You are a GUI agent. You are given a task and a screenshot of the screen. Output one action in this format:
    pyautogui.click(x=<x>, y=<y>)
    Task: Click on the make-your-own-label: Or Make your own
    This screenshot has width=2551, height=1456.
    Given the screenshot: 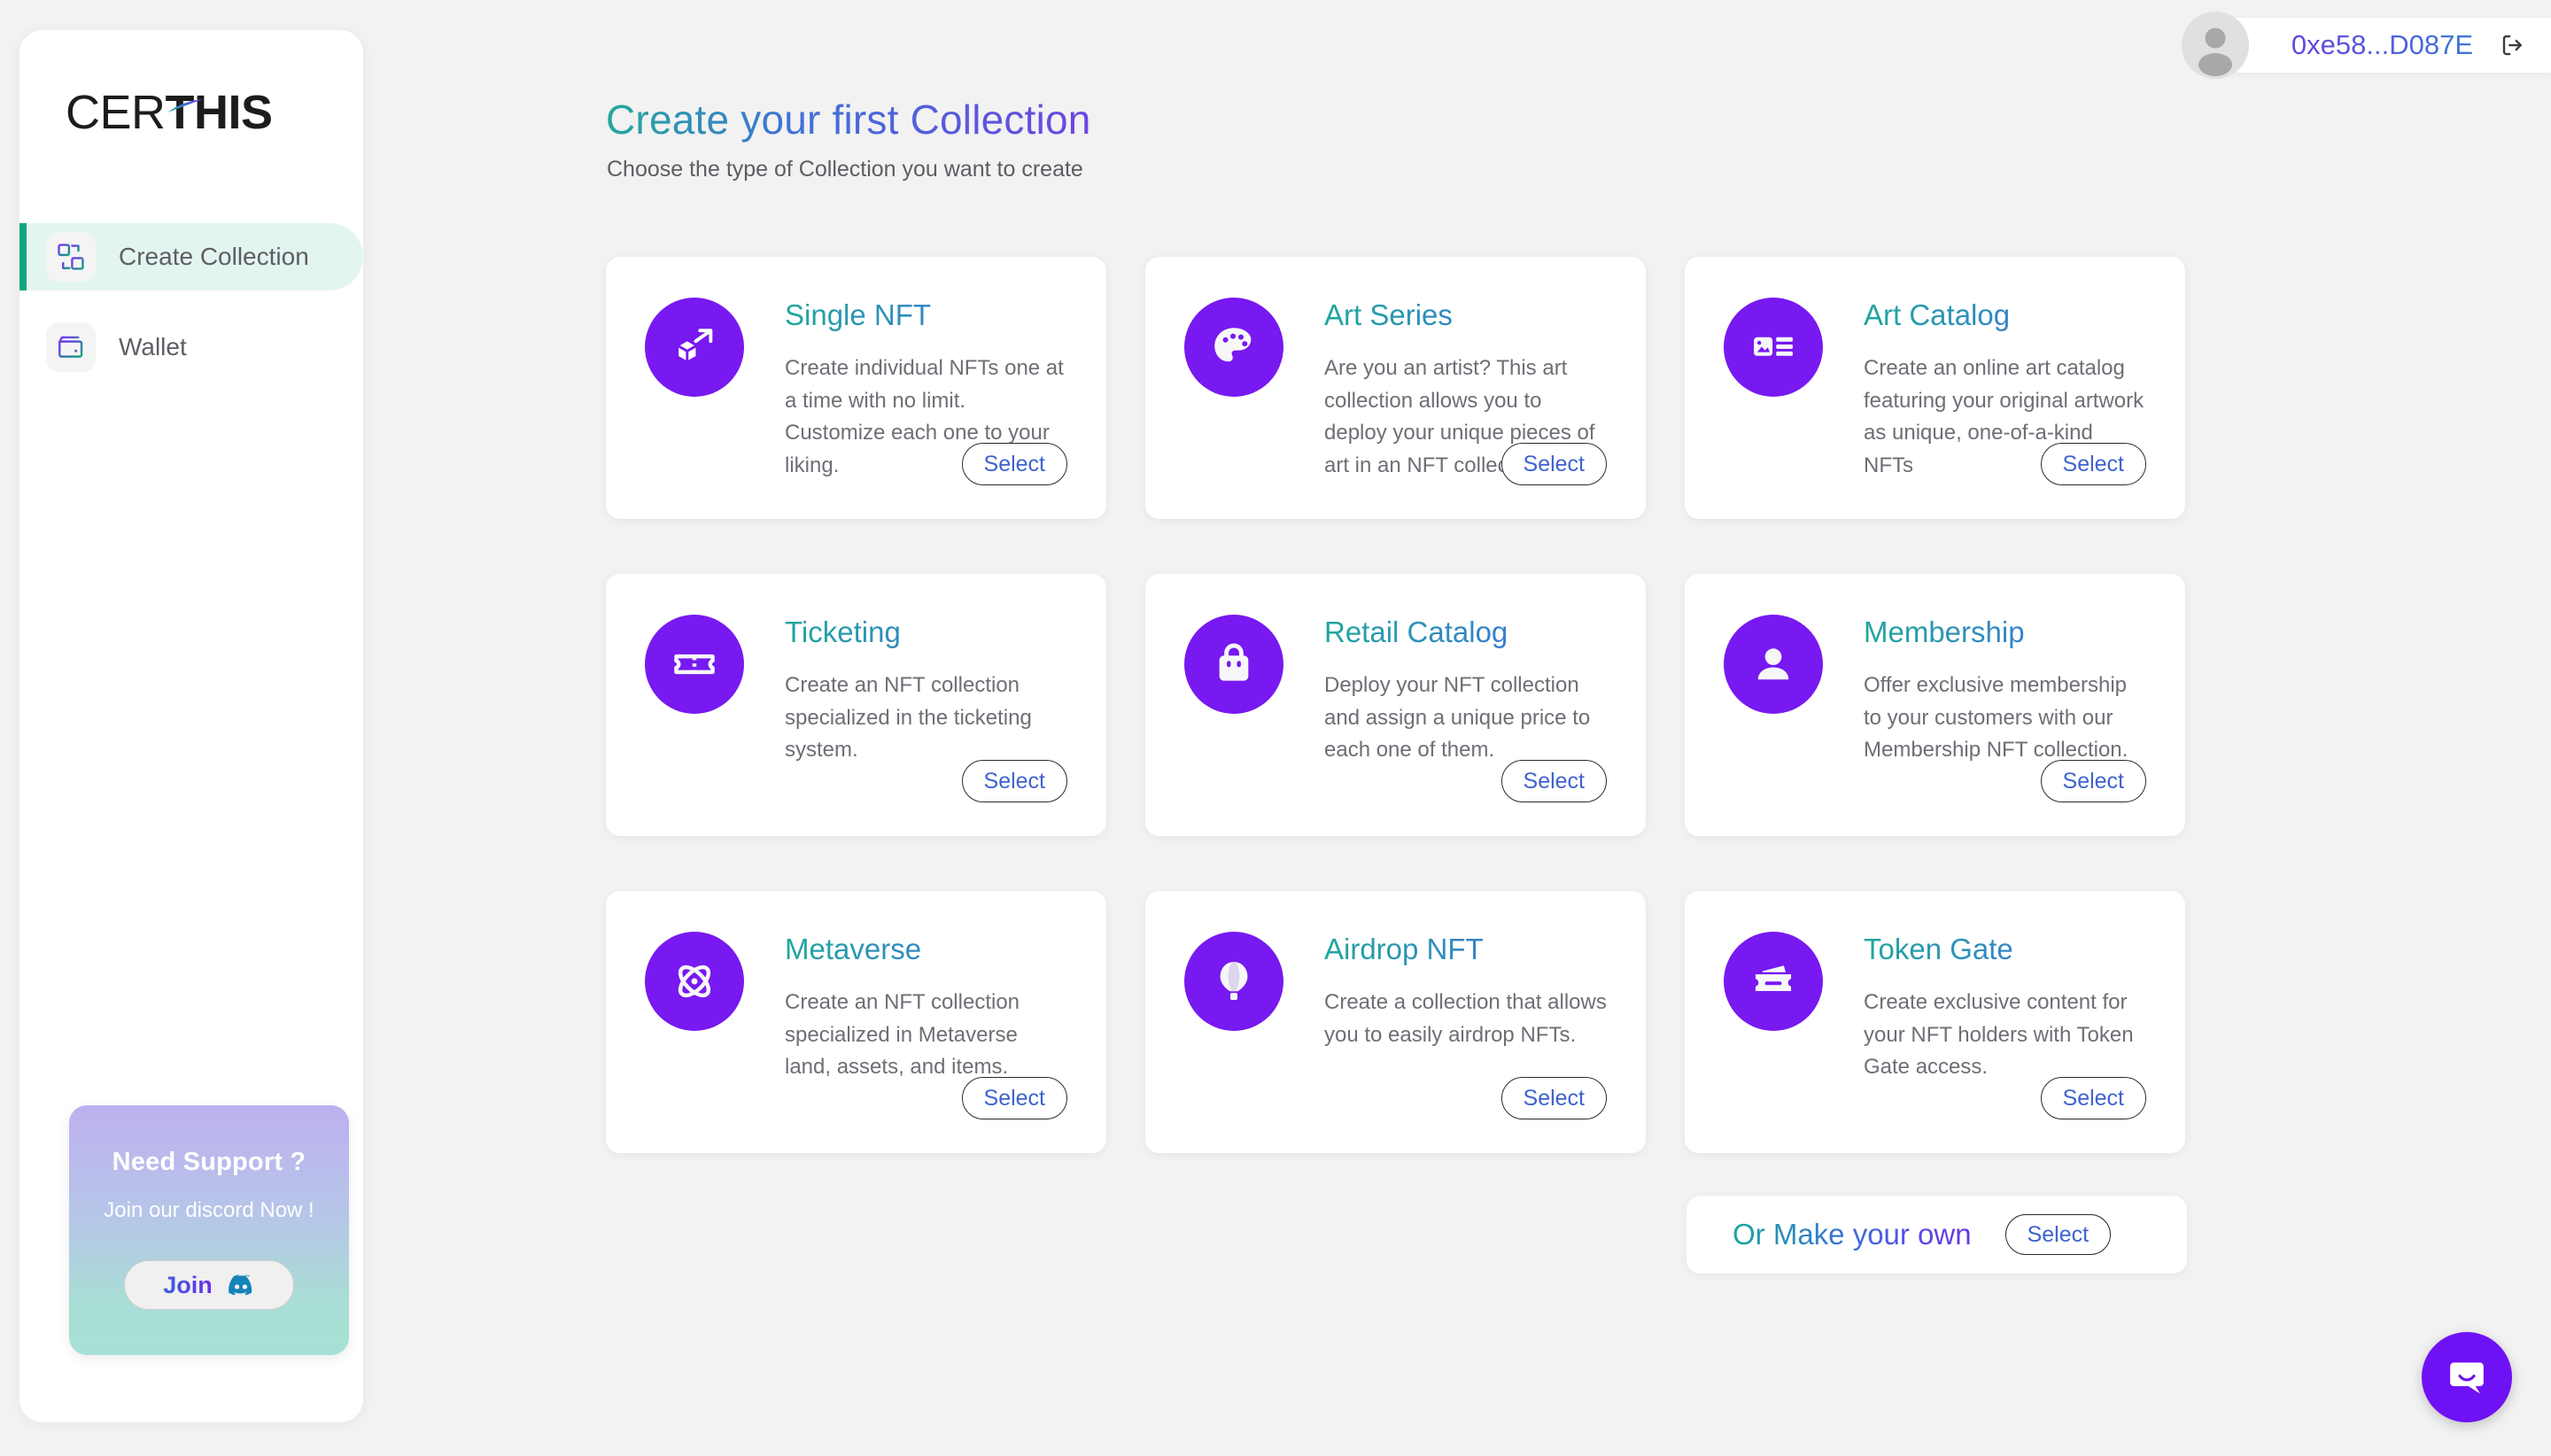 What is the action you would take?
    pyautogui.click(x=1852, y=1235)
    